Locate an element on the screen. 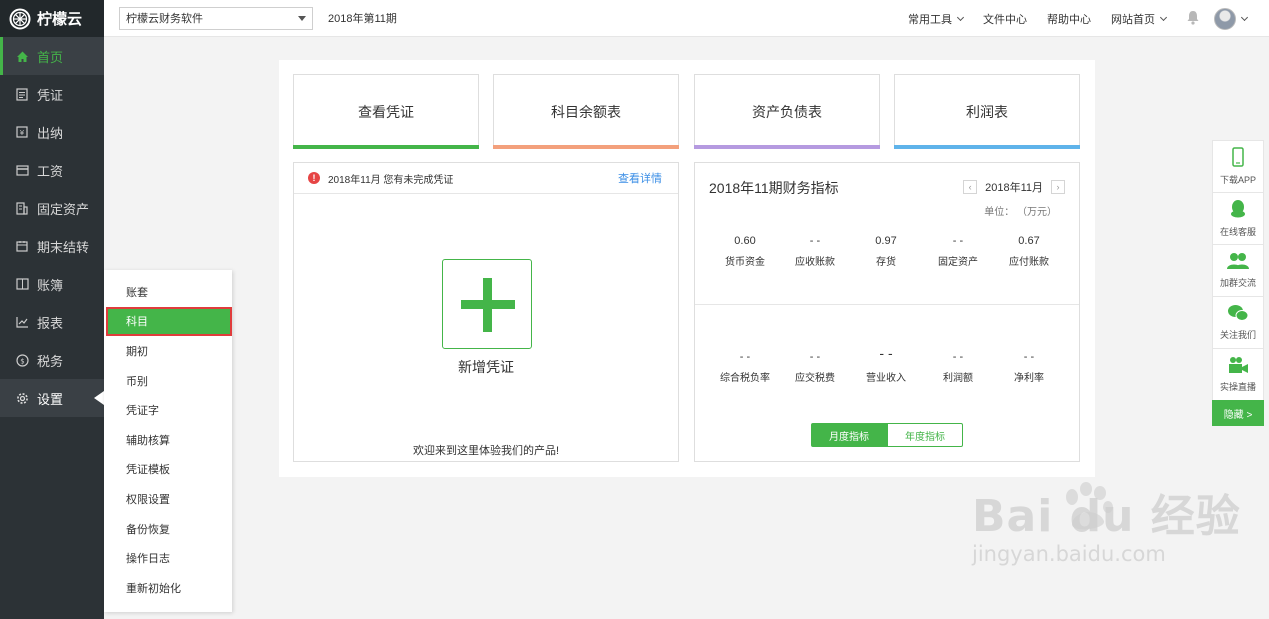  metric-cash: 0.60 货币资金 is located at coordinates (745, 251).